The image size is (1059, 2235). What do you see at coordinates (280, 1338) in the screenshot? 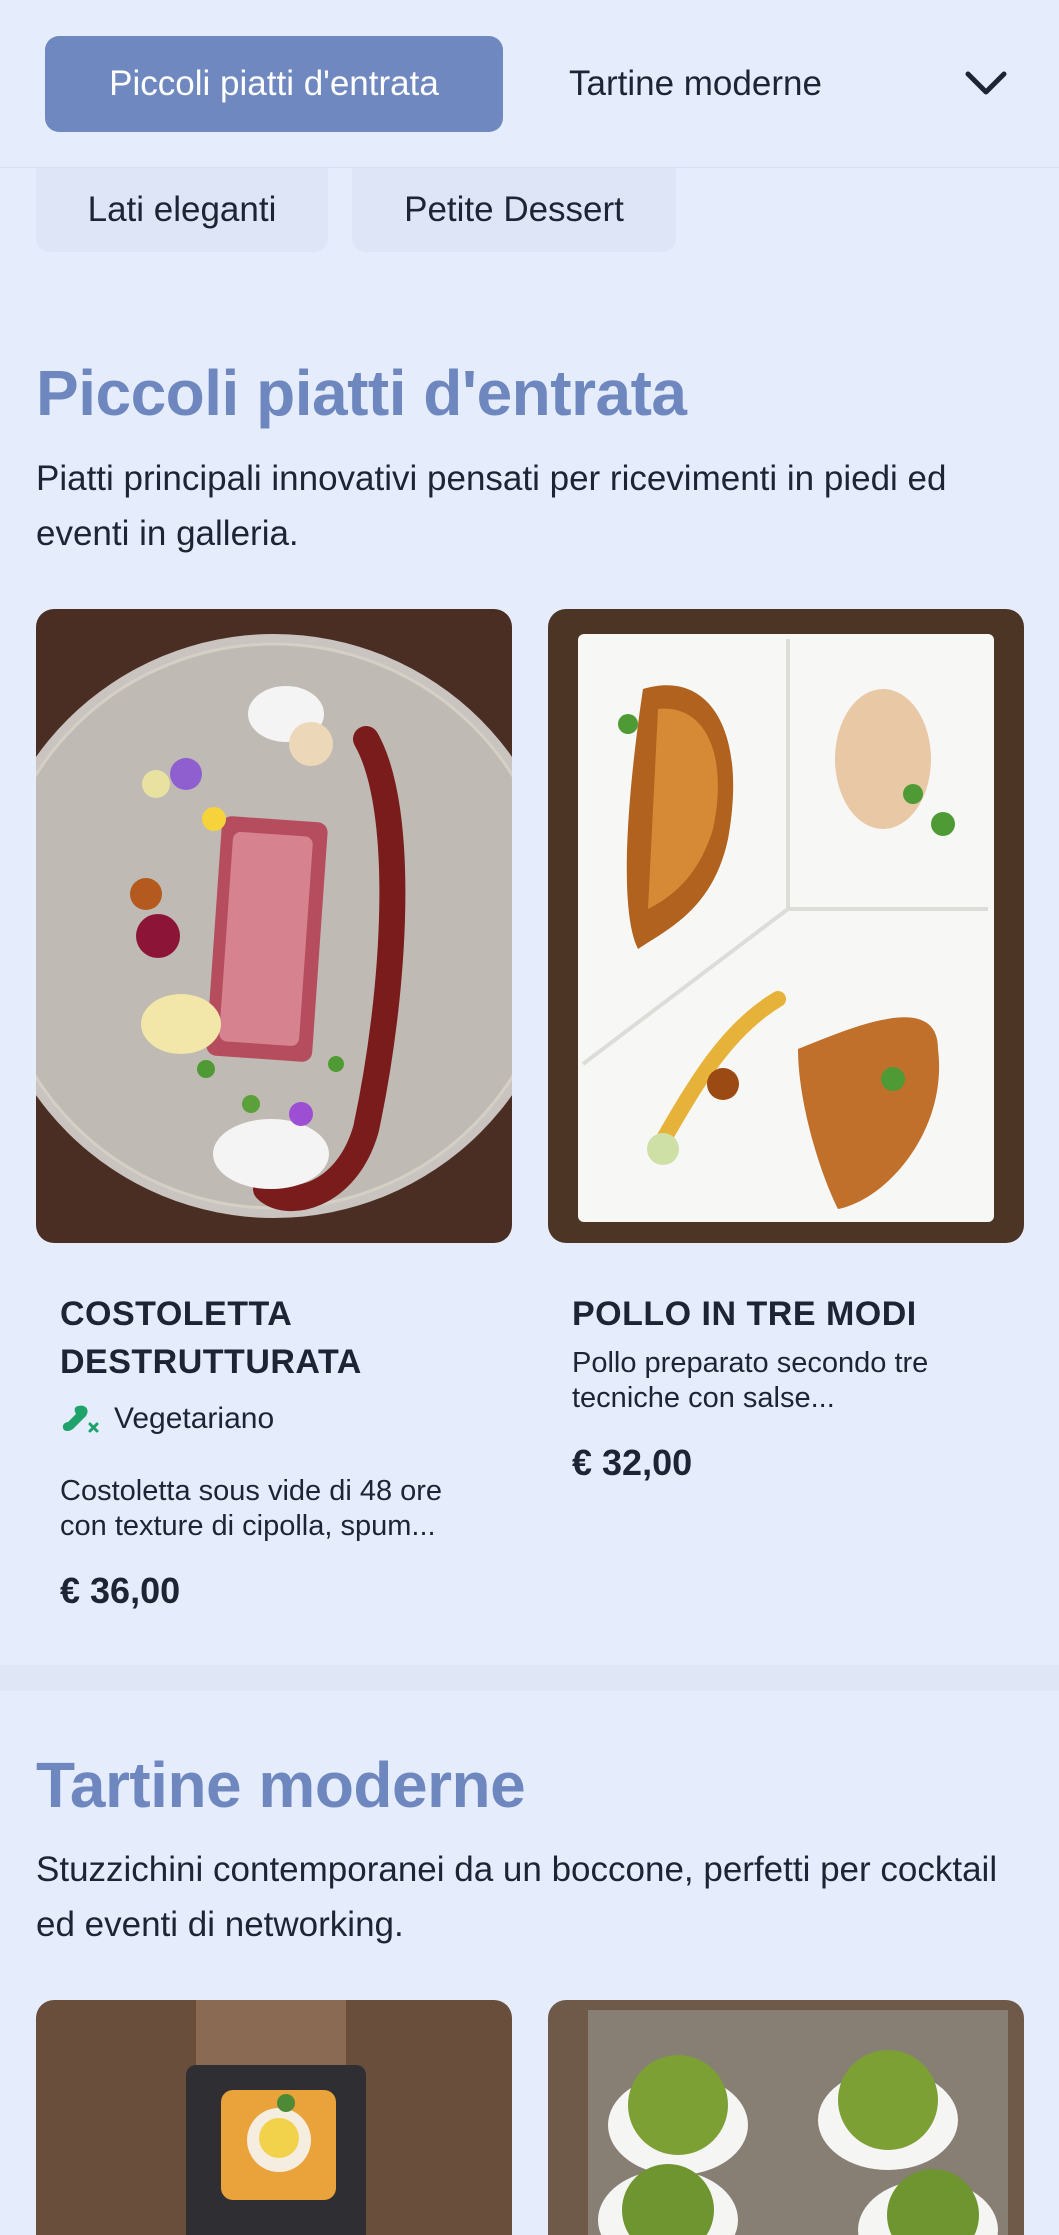
I see `dish-title: COSTOLETTA DESTRUTTURATA` at bounding box center [280, 1338].